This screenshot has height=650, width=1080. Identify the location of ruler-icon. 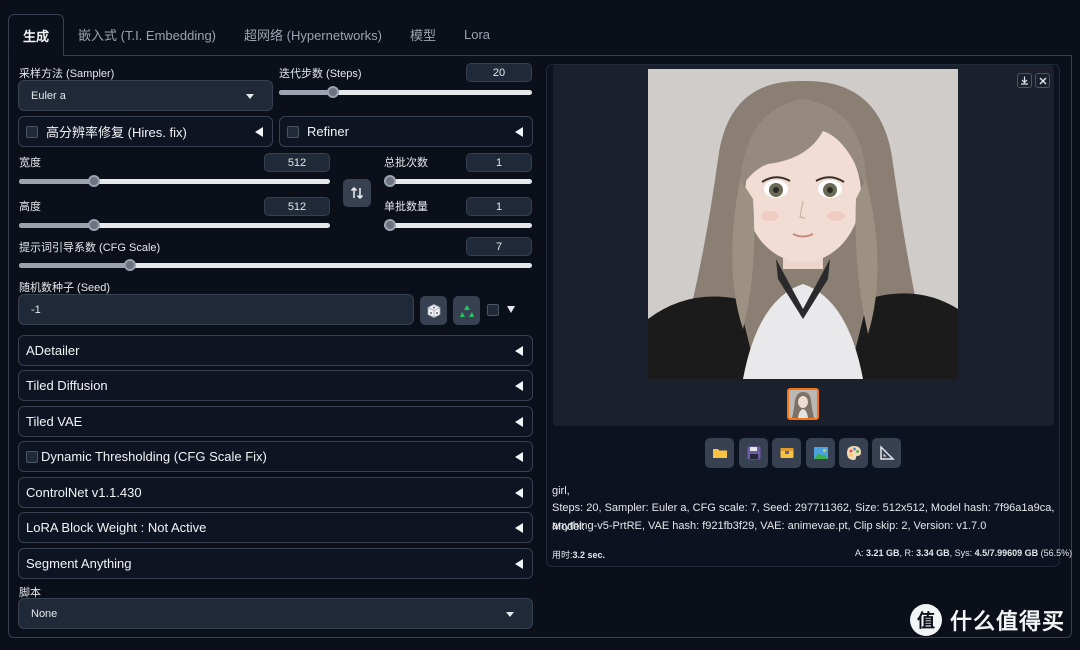
(887, 452).